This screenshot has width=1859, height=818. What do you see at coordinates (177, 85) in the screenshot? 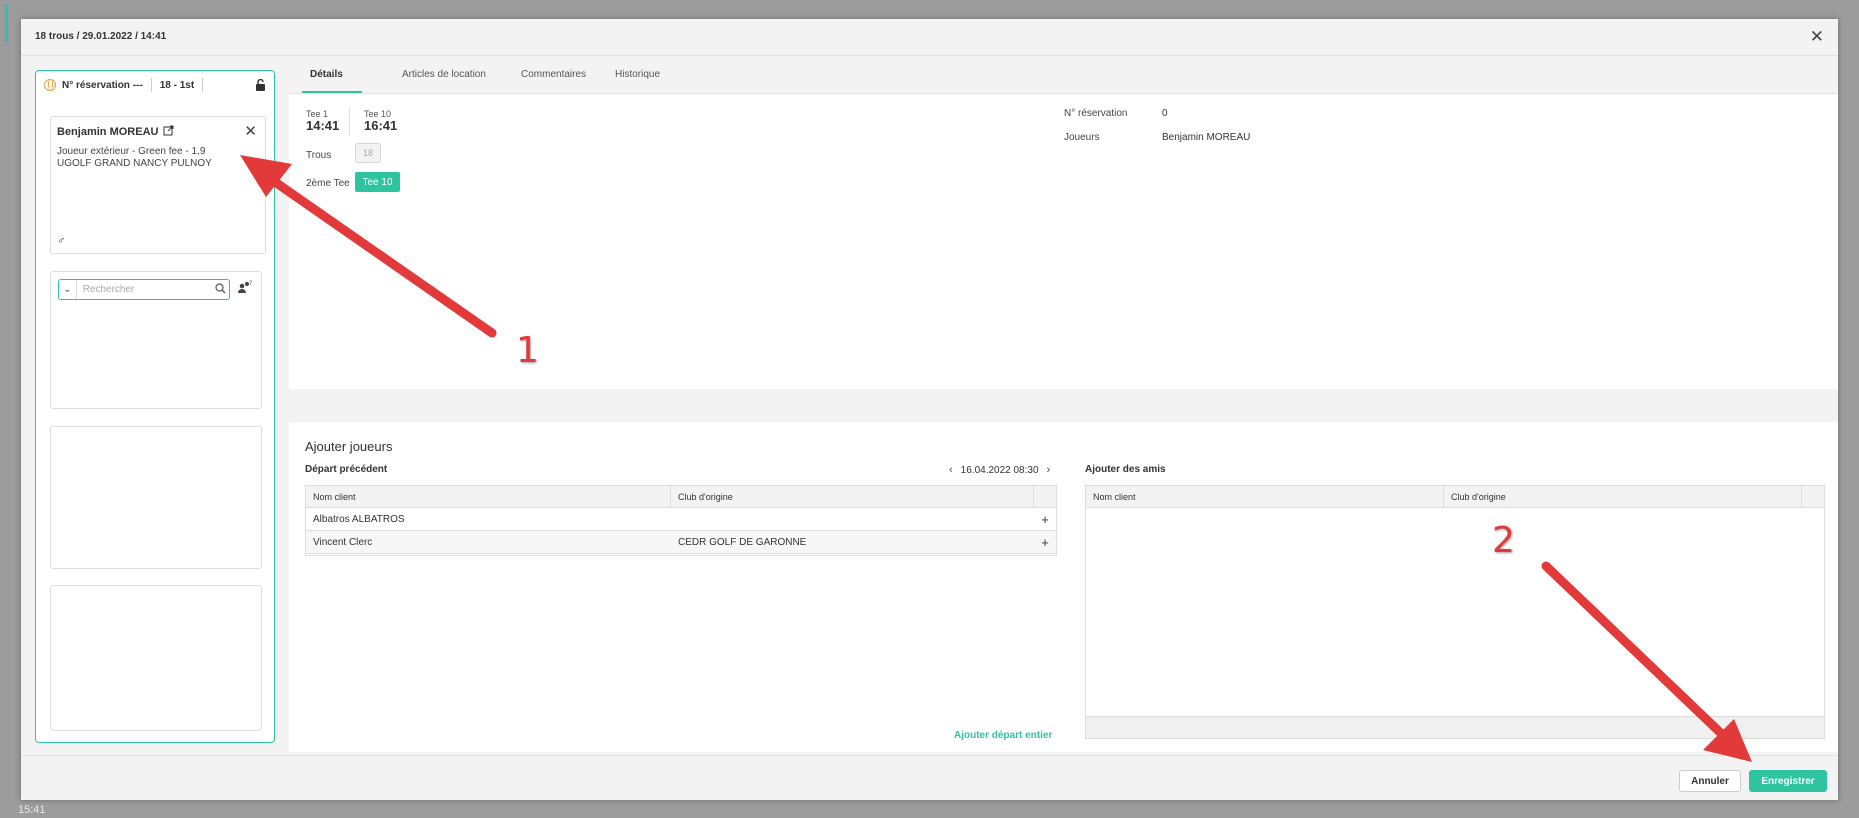
I see `holes-label: 18 - 1st` at bounding box center [177, 85].